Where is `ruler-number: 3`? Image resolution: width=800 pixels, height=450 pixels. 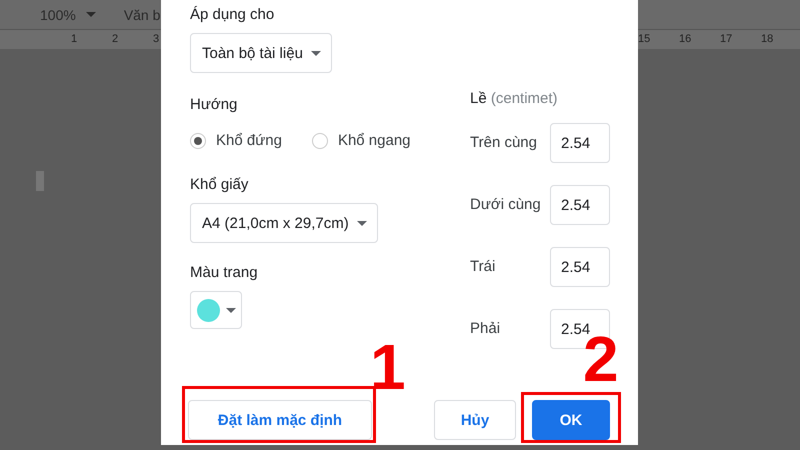 ruler-number: 3 is located at coordinates (156, 39).